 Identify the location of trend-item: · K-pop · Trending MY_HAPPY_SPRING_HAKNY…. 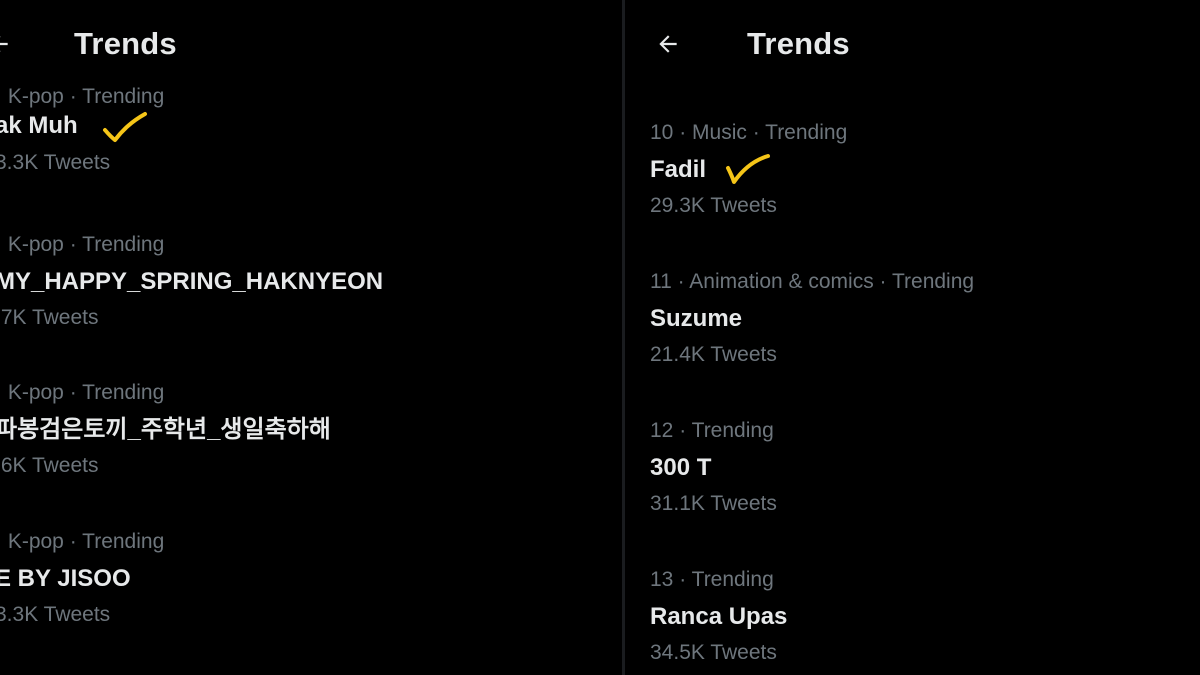
(191, 281).